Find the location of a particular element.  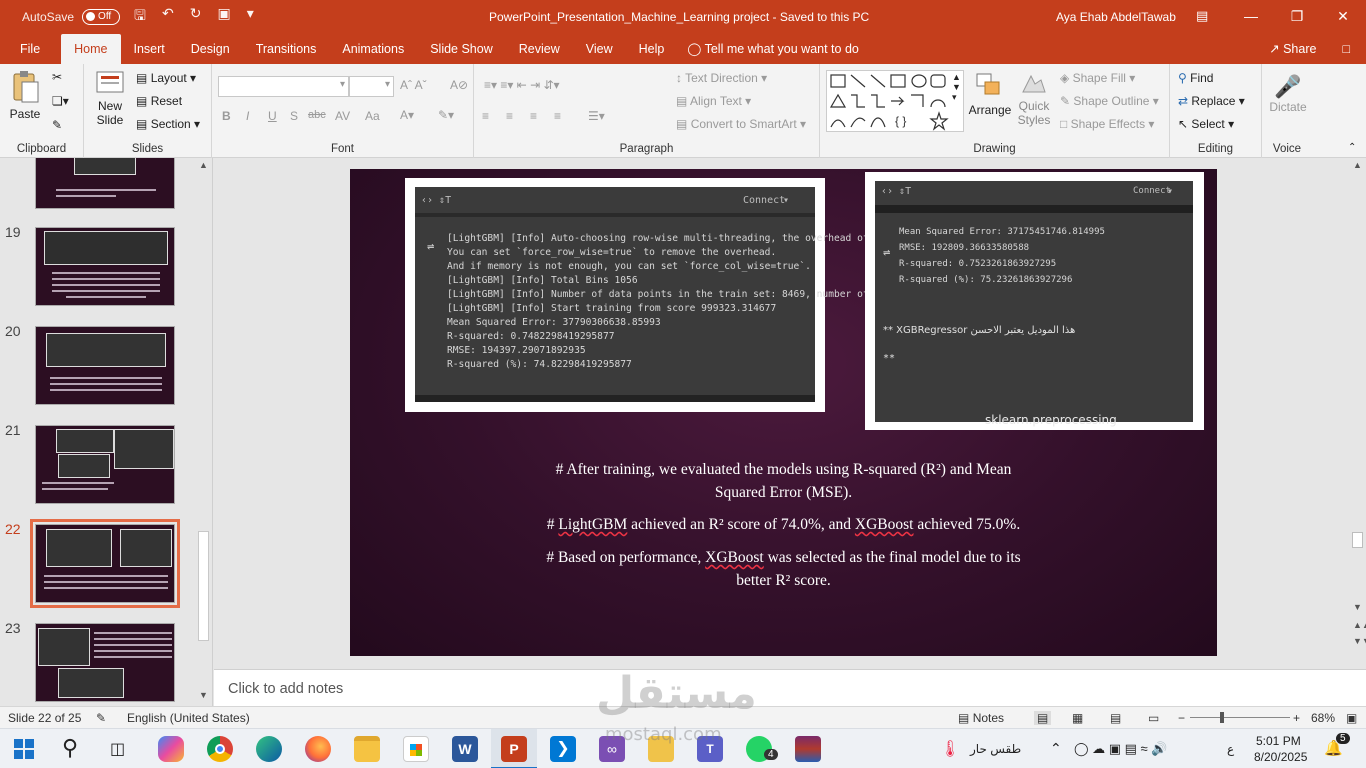

weather-icon: 🌡 is located at coordinates (950, 749).